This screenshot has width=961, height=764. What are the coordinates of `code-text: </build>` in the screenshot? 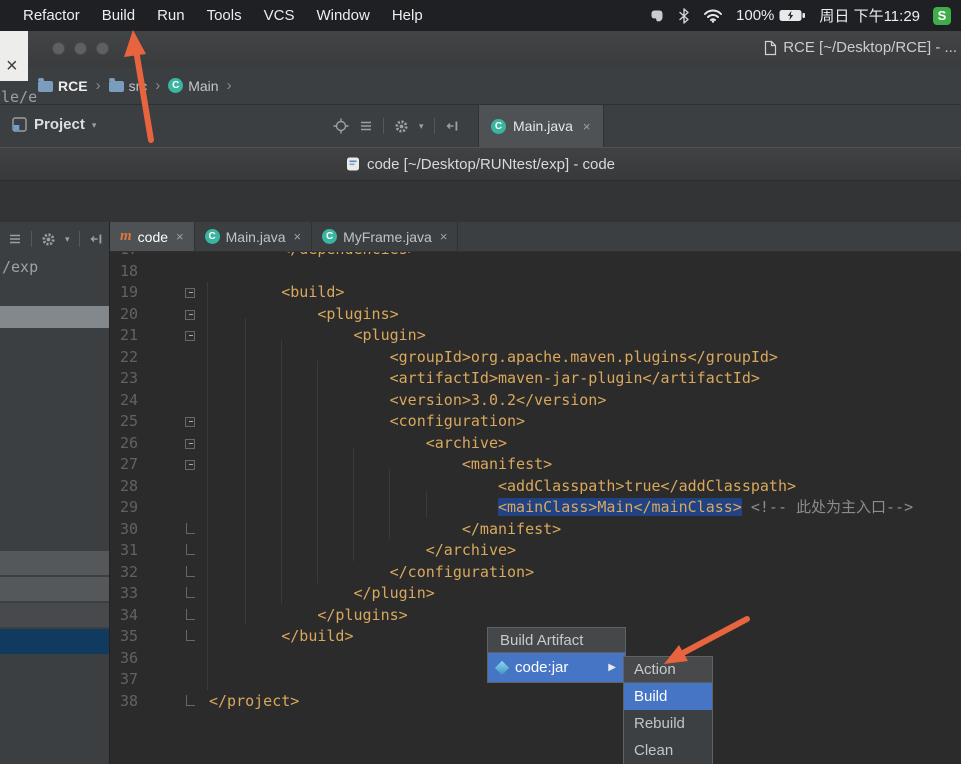 It's located at (281, 636).